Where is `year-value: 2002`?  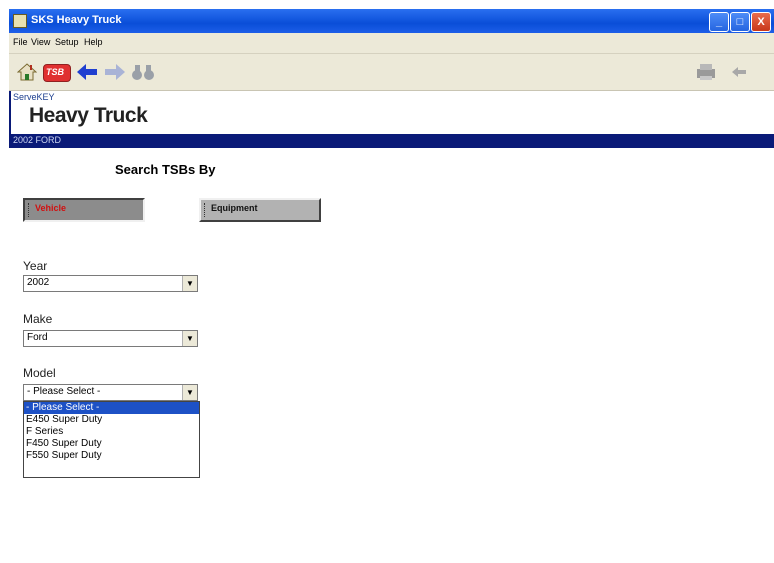
year-value: 2002 is located at coordinates (38, 282).